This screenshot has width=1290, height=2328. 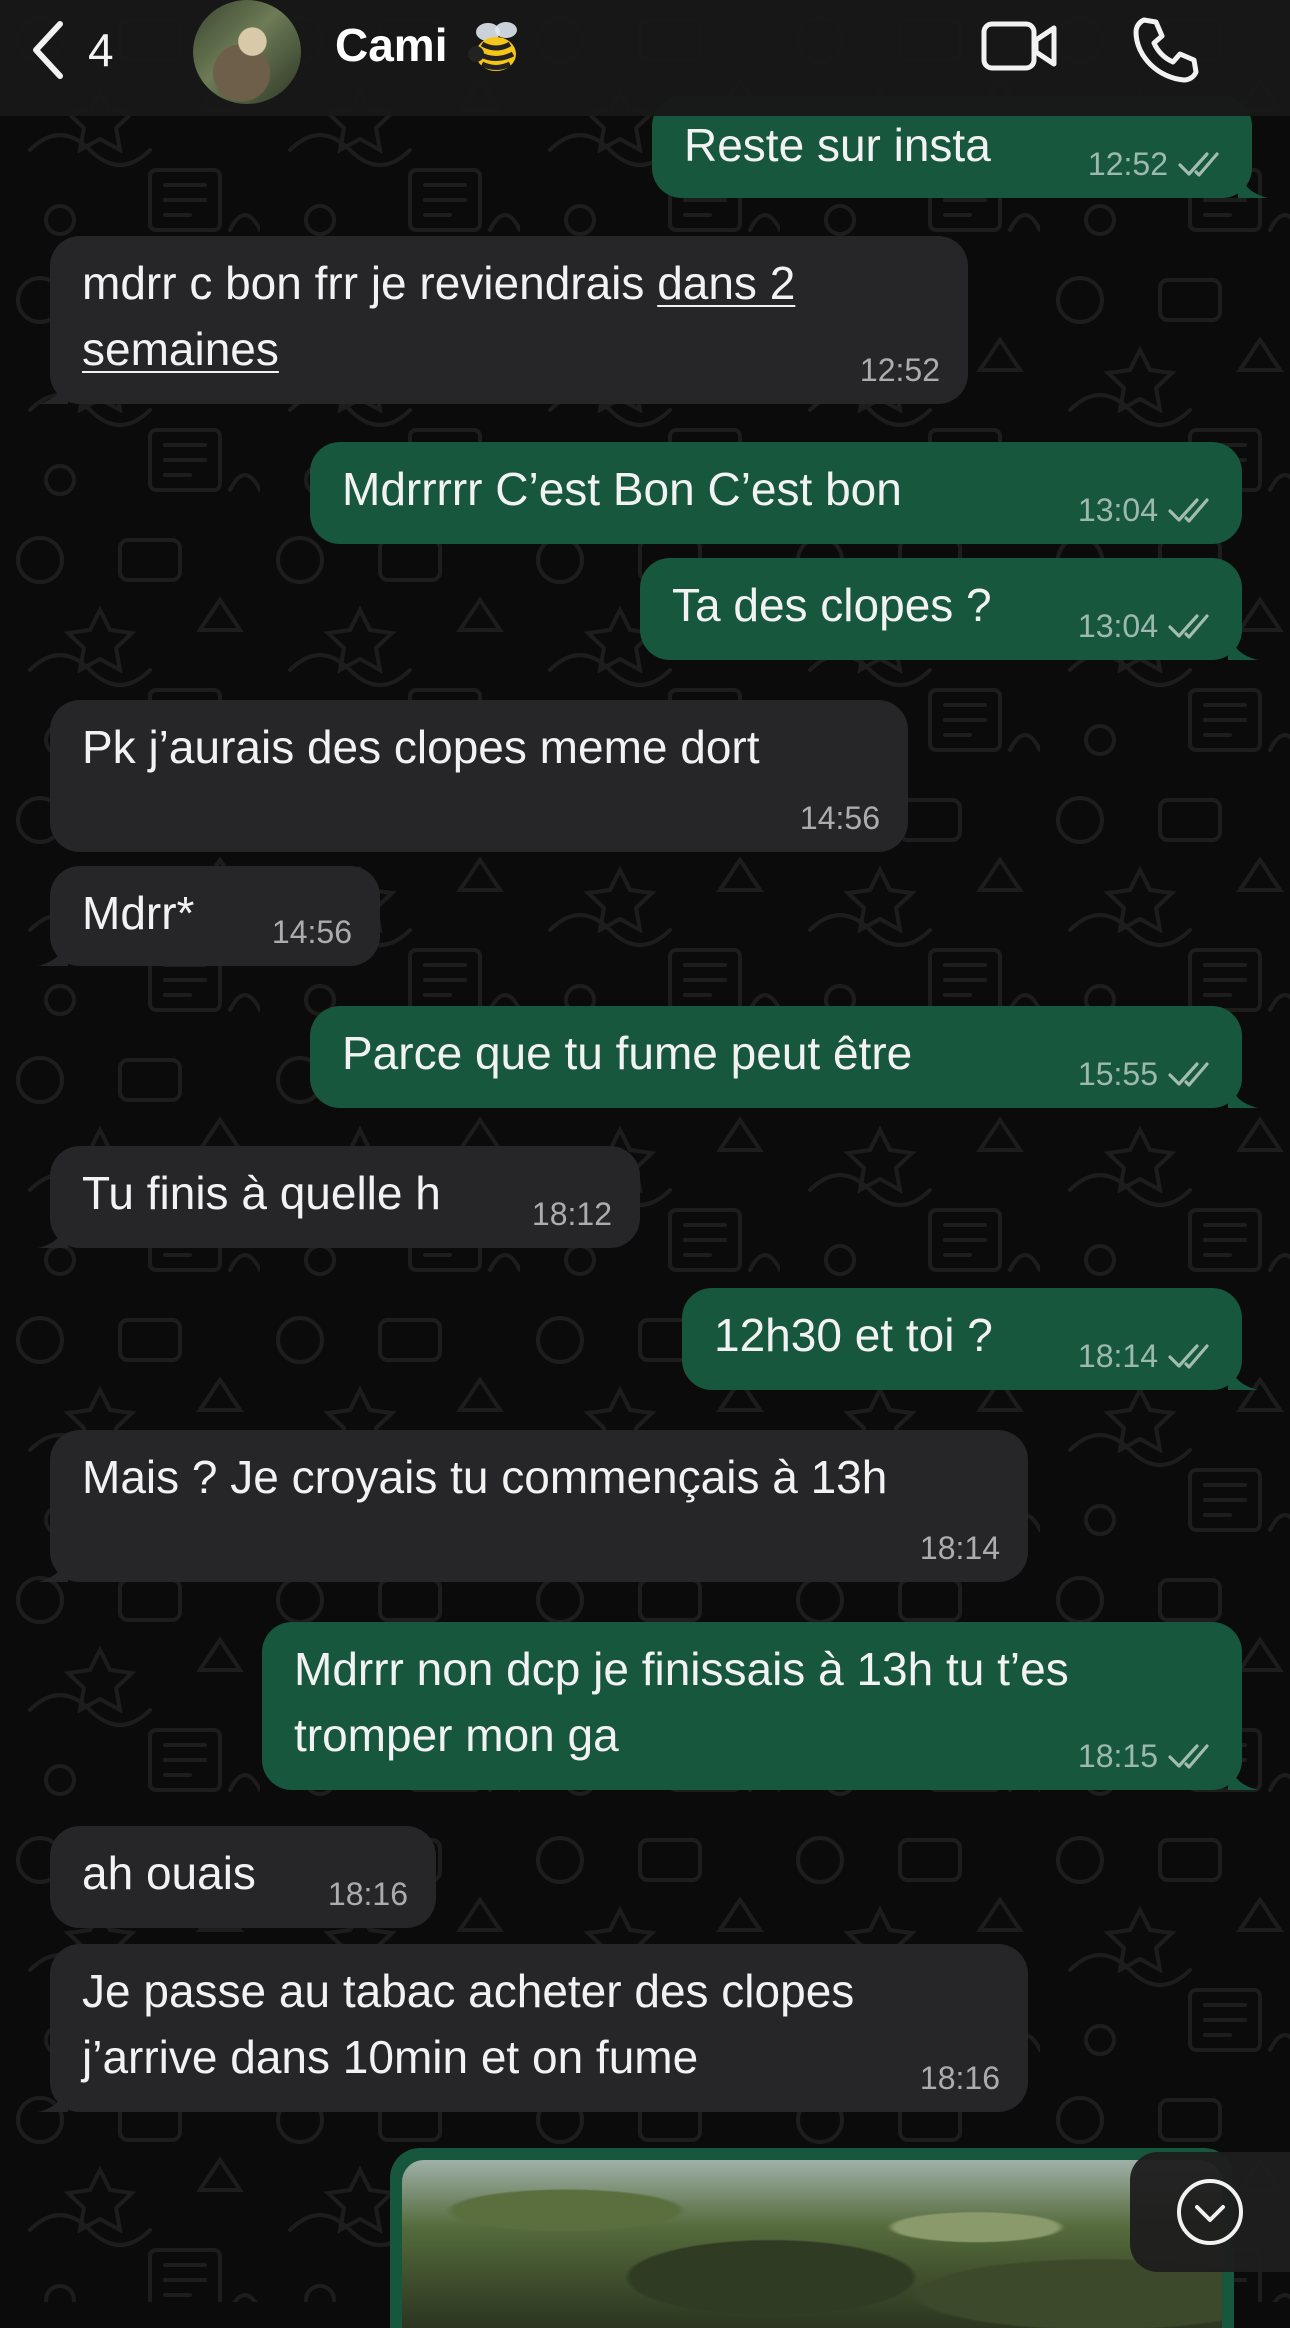 I want to click on message-time: 15:55, so click(x=1117, y=1074).